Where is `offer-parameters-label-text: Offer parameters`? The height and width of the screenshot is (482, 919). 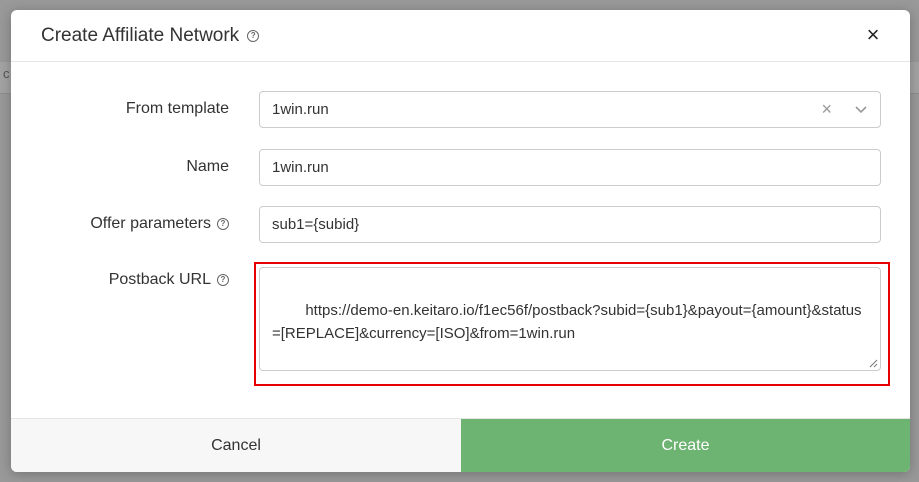
offer-parameters-label-text: Offer parameters is located at coordinates (150, 223).